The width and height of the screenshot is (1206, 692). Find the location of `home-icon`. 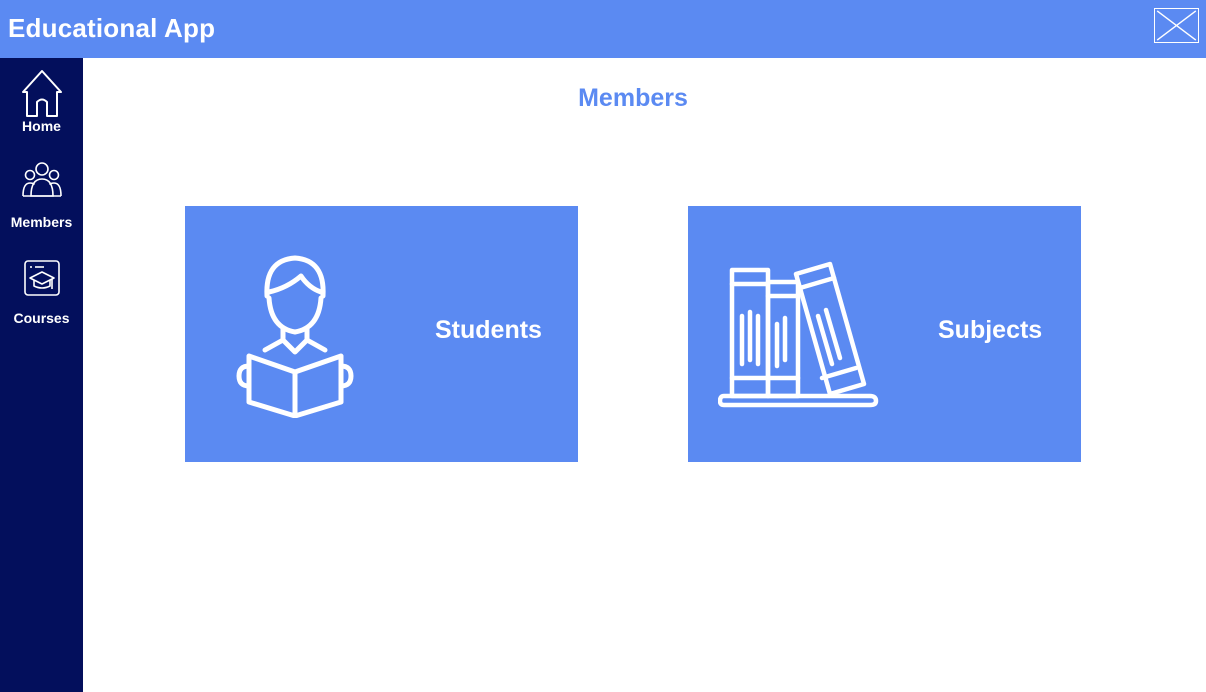

home-icon is located at coordinates (41, 93).